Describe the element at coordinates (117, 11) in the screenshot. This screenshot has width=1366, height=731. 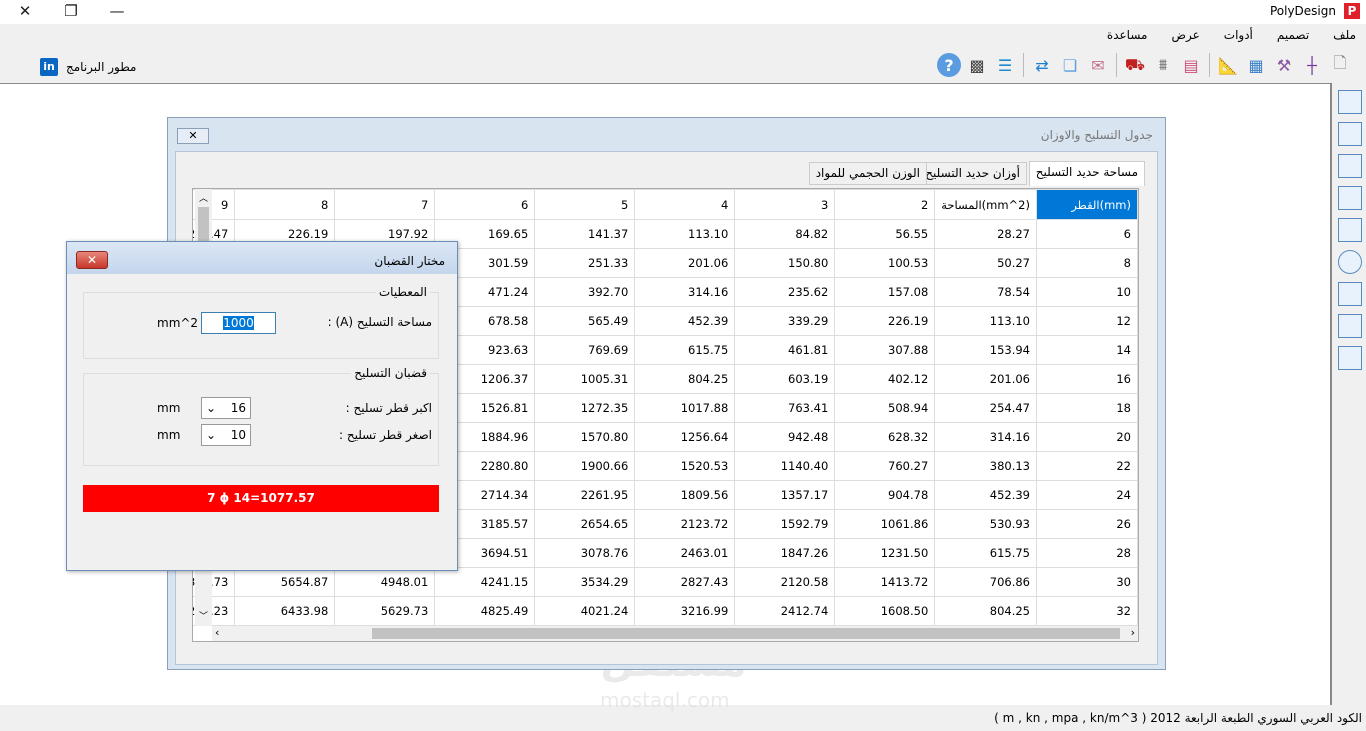
I see `minimize-window-button: —` at that location.